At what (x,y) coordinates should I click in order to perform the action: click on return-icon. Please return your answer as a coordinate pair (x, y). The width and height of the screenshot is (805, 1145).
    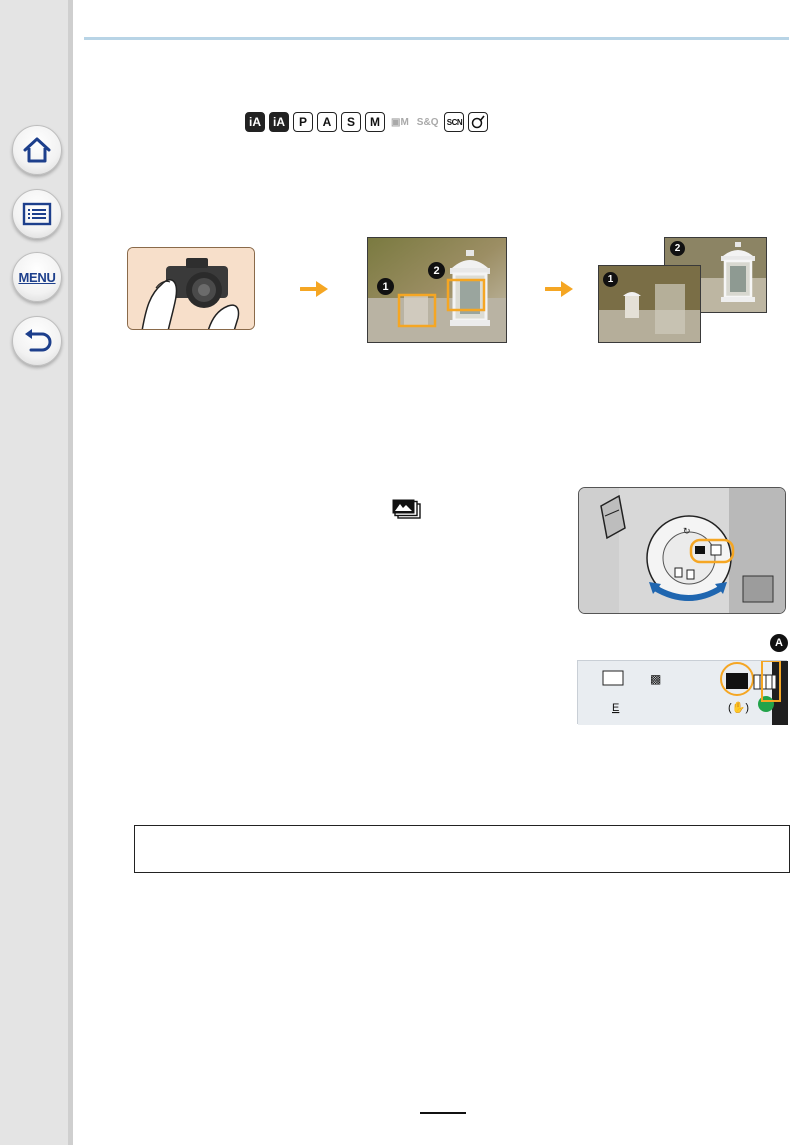
    Looking at the image, I should click on (38, 340).